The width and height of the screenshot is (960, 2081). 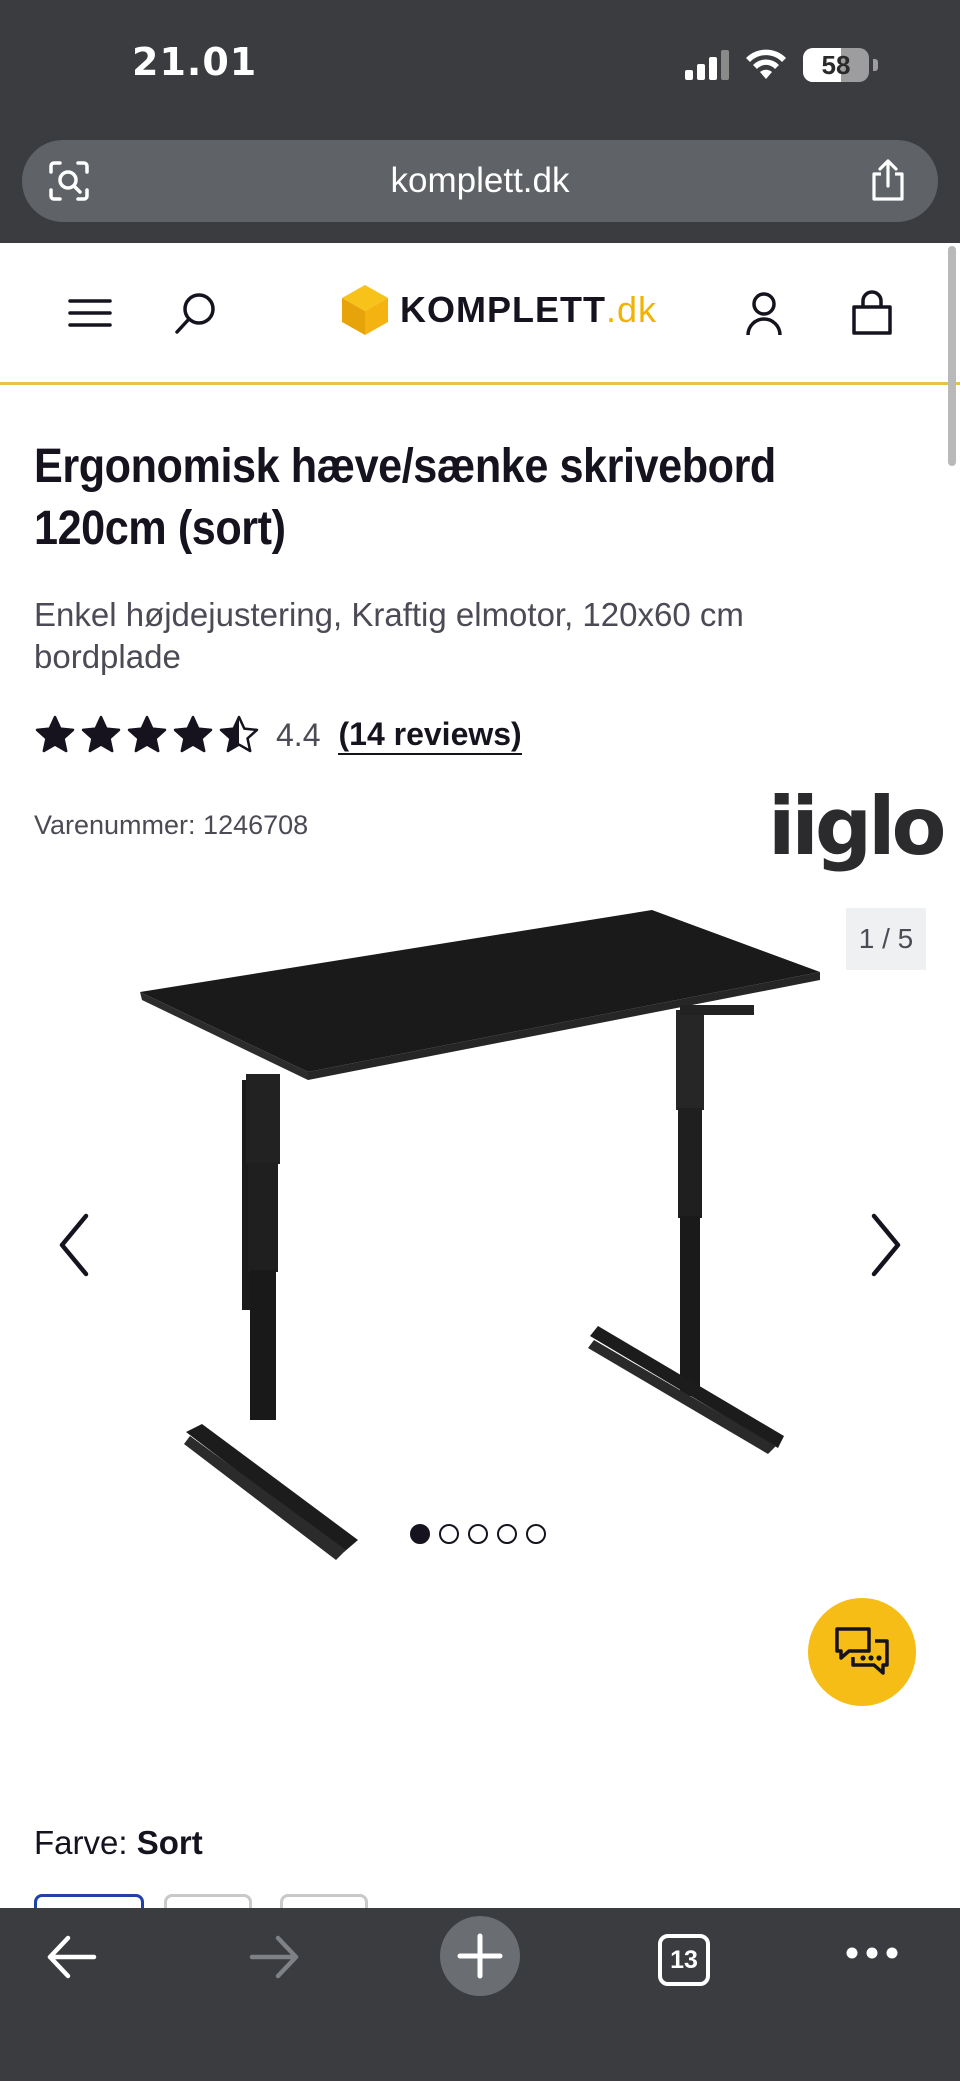 What do you see at coordinates (952, 356) in the screenshot?
I see `page-scrollbar` at bounding box center [952, 356].